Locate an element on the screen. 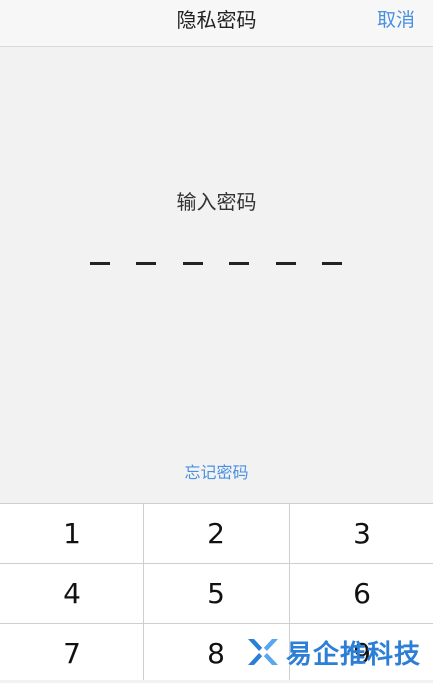 This screenshot has height=683, width=433. page-title: 隐私密码 is located at coordinates (216, 20).